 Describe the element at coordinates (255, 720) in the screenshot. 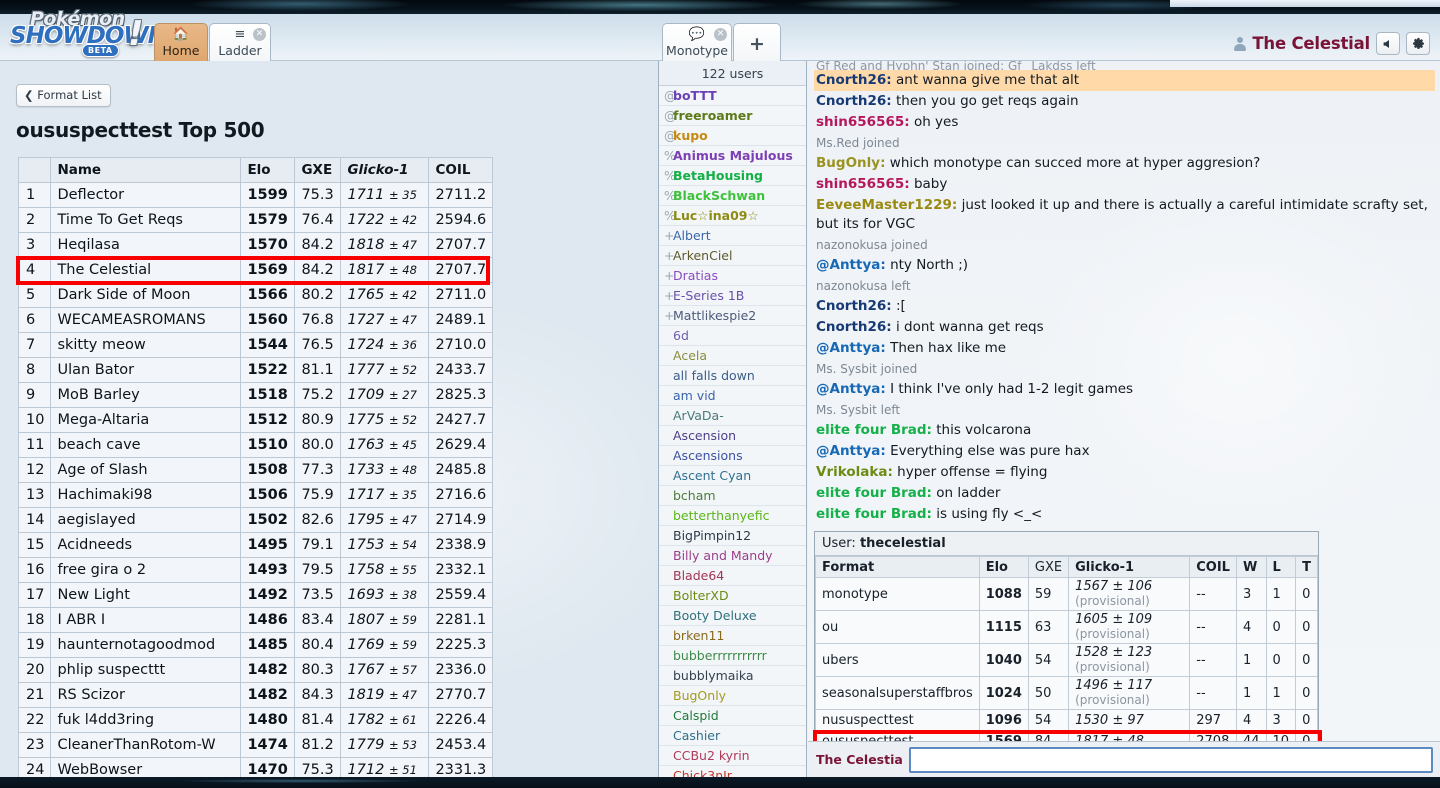

I see `table-row: 22 fuk l4dd3ring 1480 81.4 1782 ± 61 2226.4` at that location.